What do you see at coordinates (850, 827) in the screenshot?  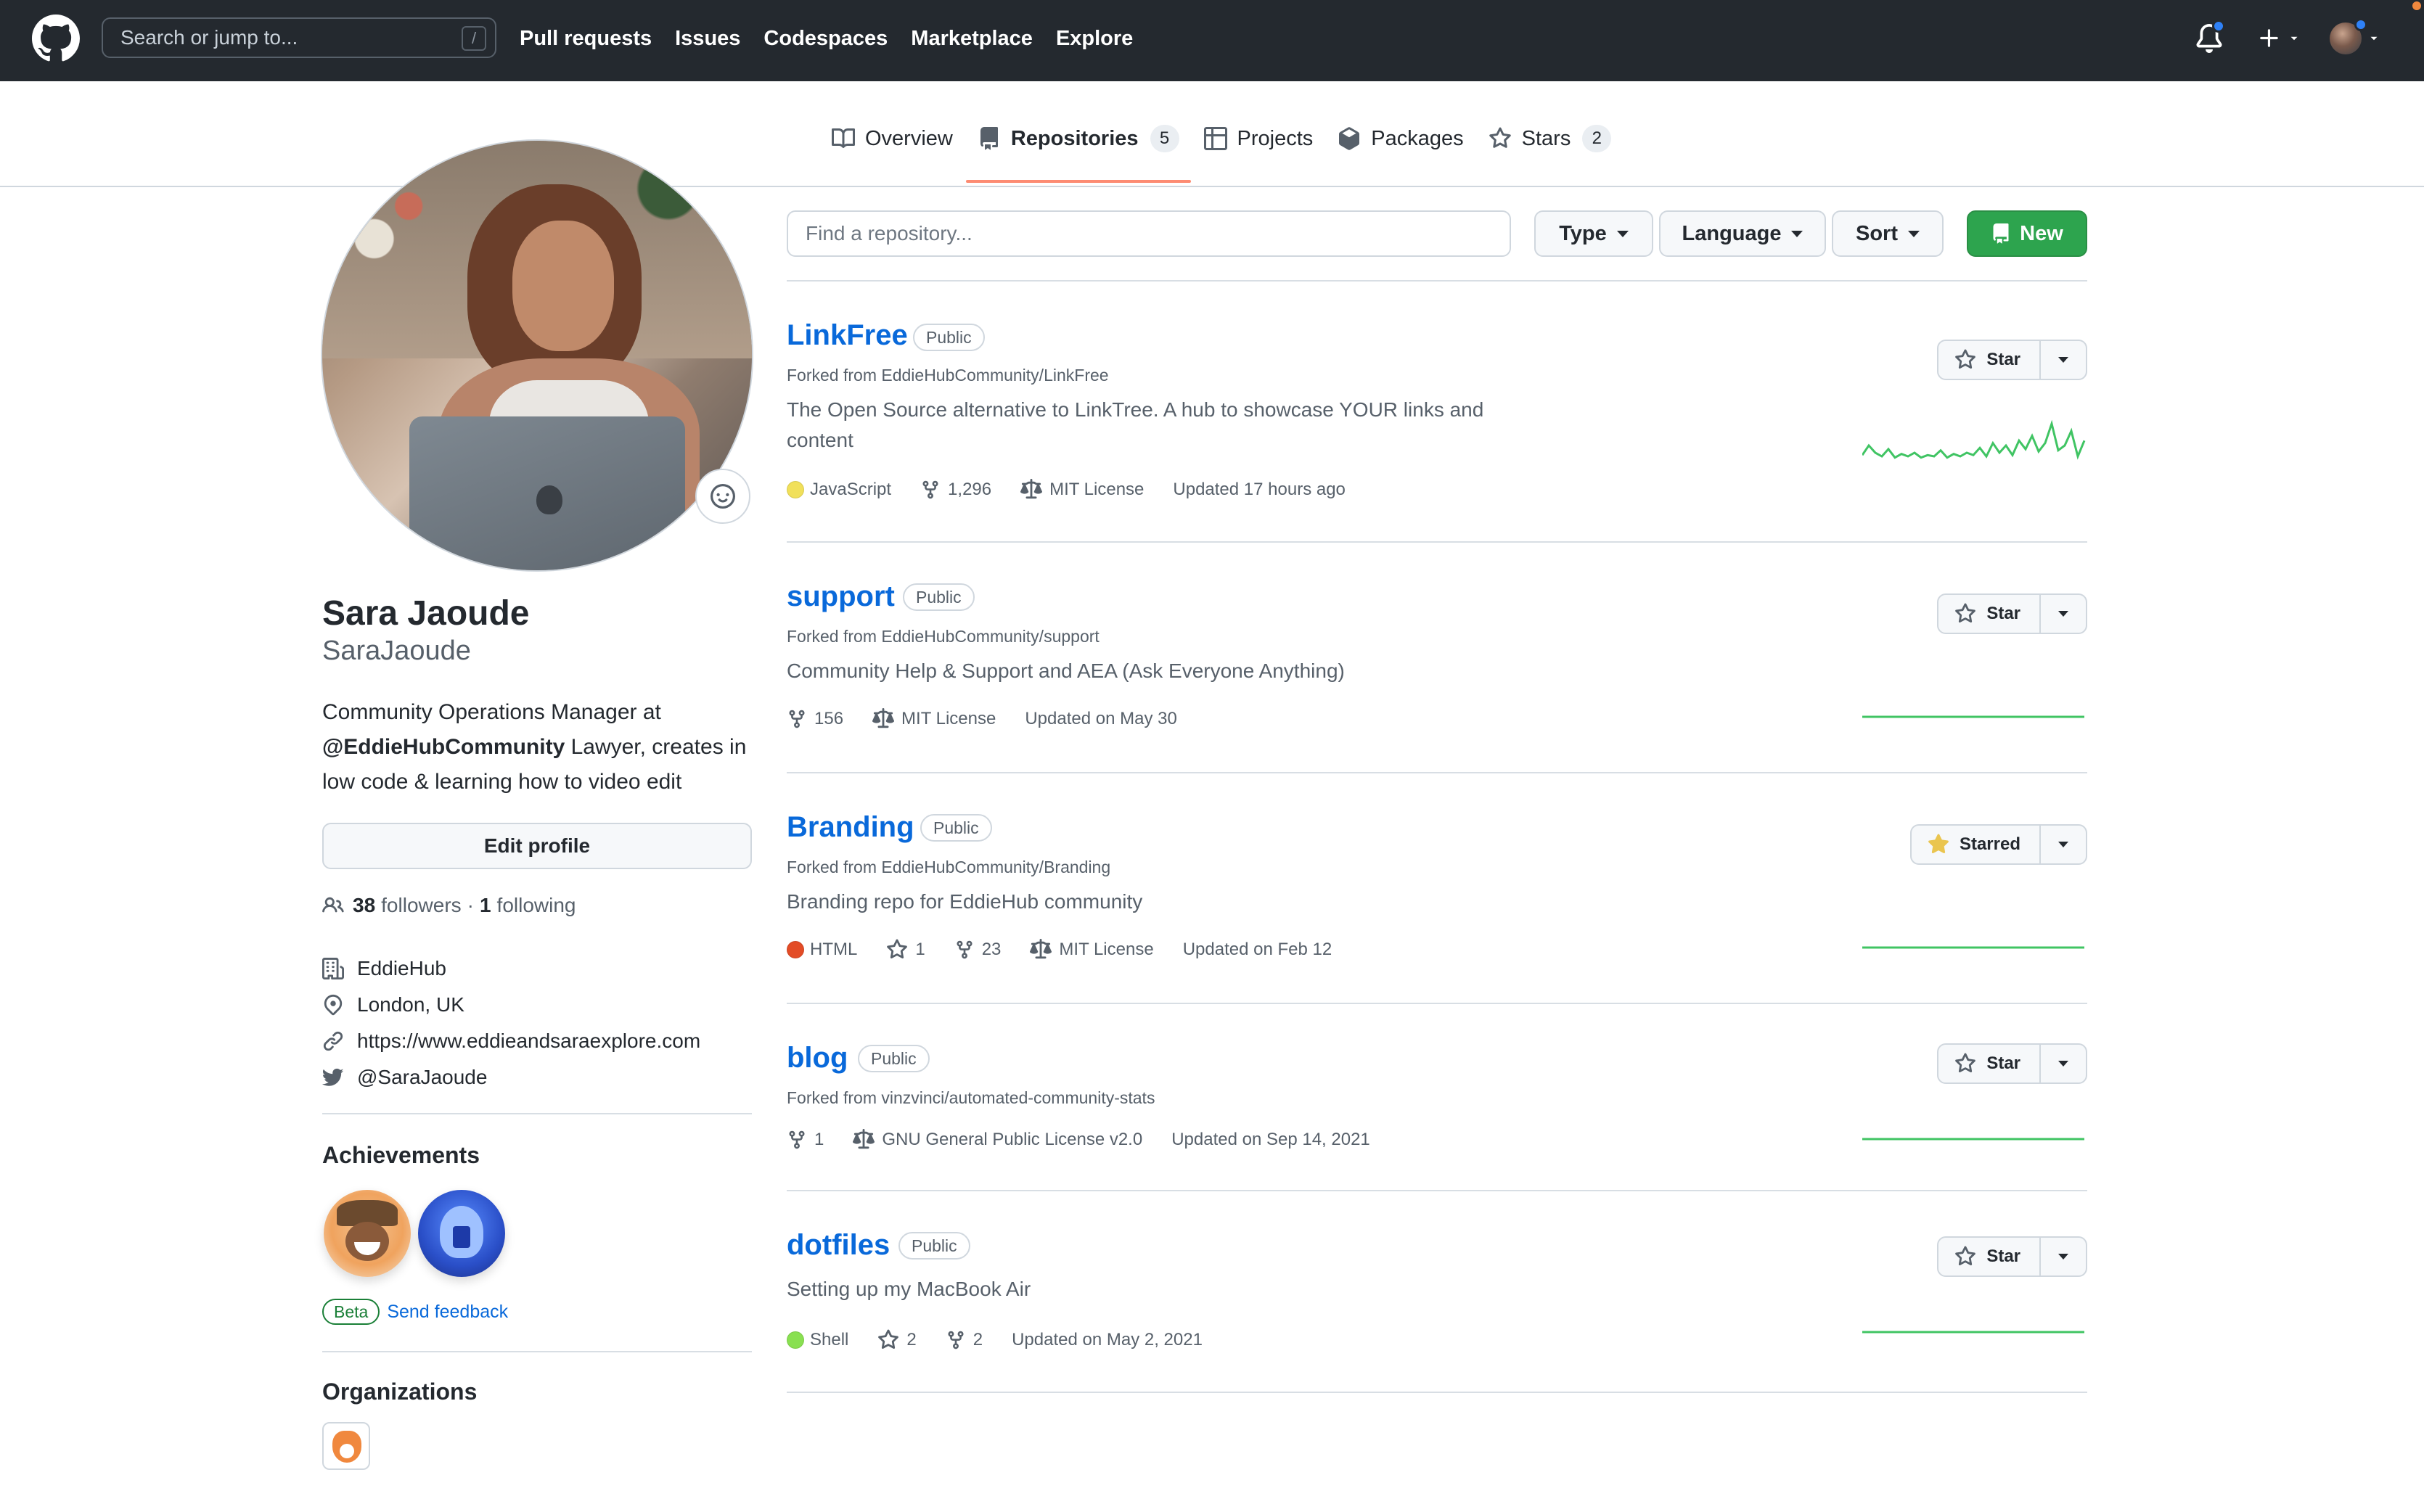 I see `repo-name-link: Branding` at bounding box center [850, 827].